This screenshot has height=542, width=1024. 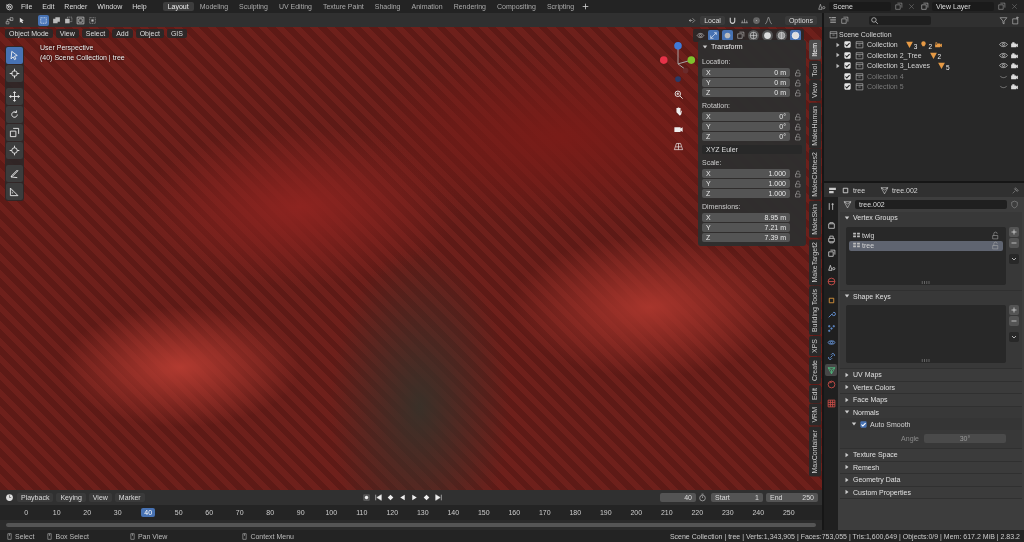 I want to click on falloff-curve-icon, so click(x=768, y=20).